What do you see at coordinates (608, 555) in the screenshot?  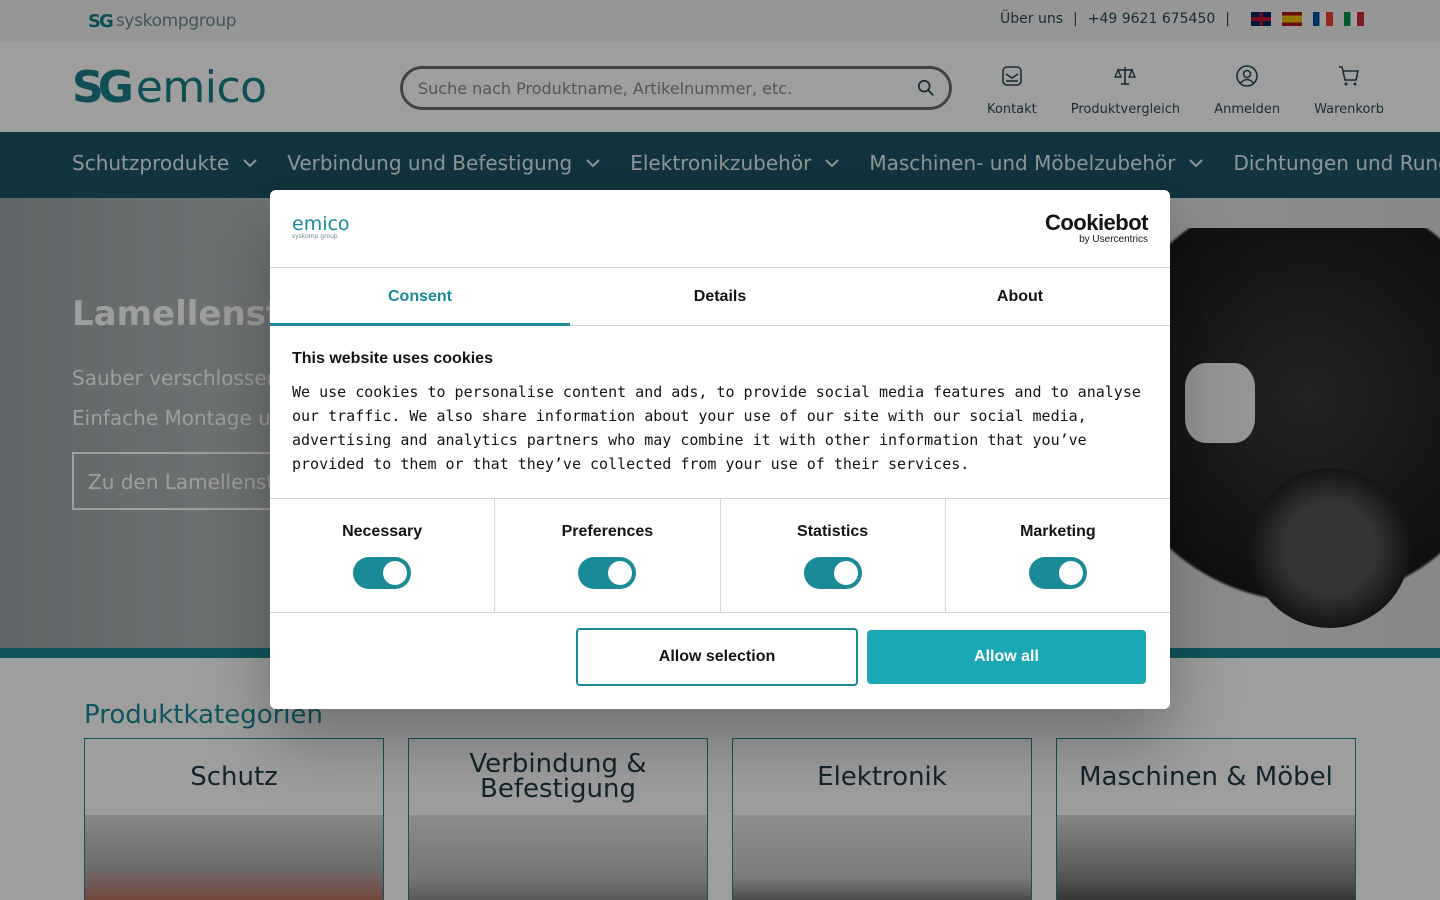 I see `toggle-cell-preferences: Preferences` at bounding box center [608, 555].